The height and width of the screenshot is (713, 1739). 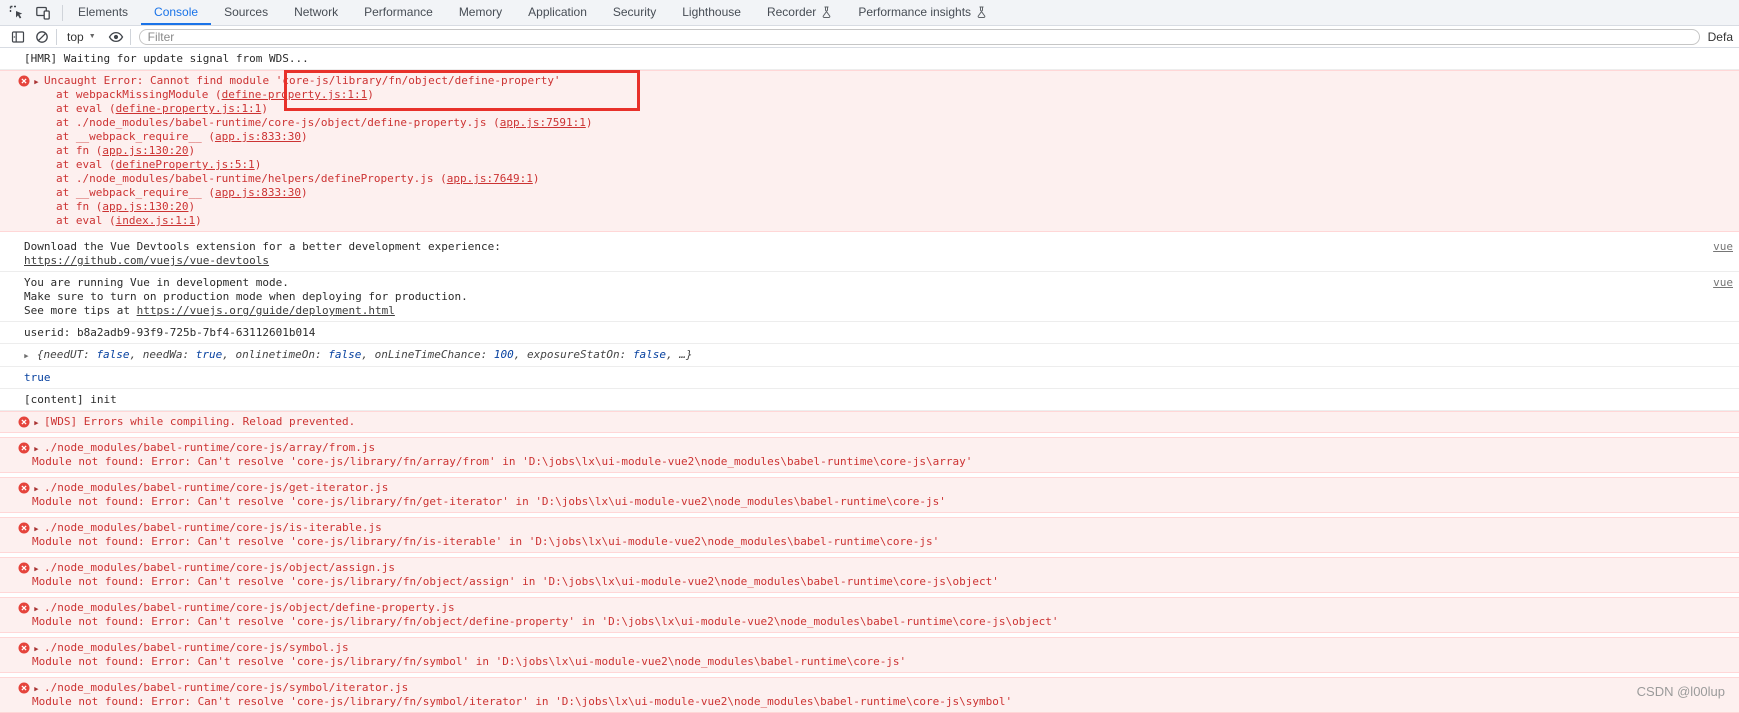 I want to click on inspect-cursor-icon, so click(x=17, y=12).